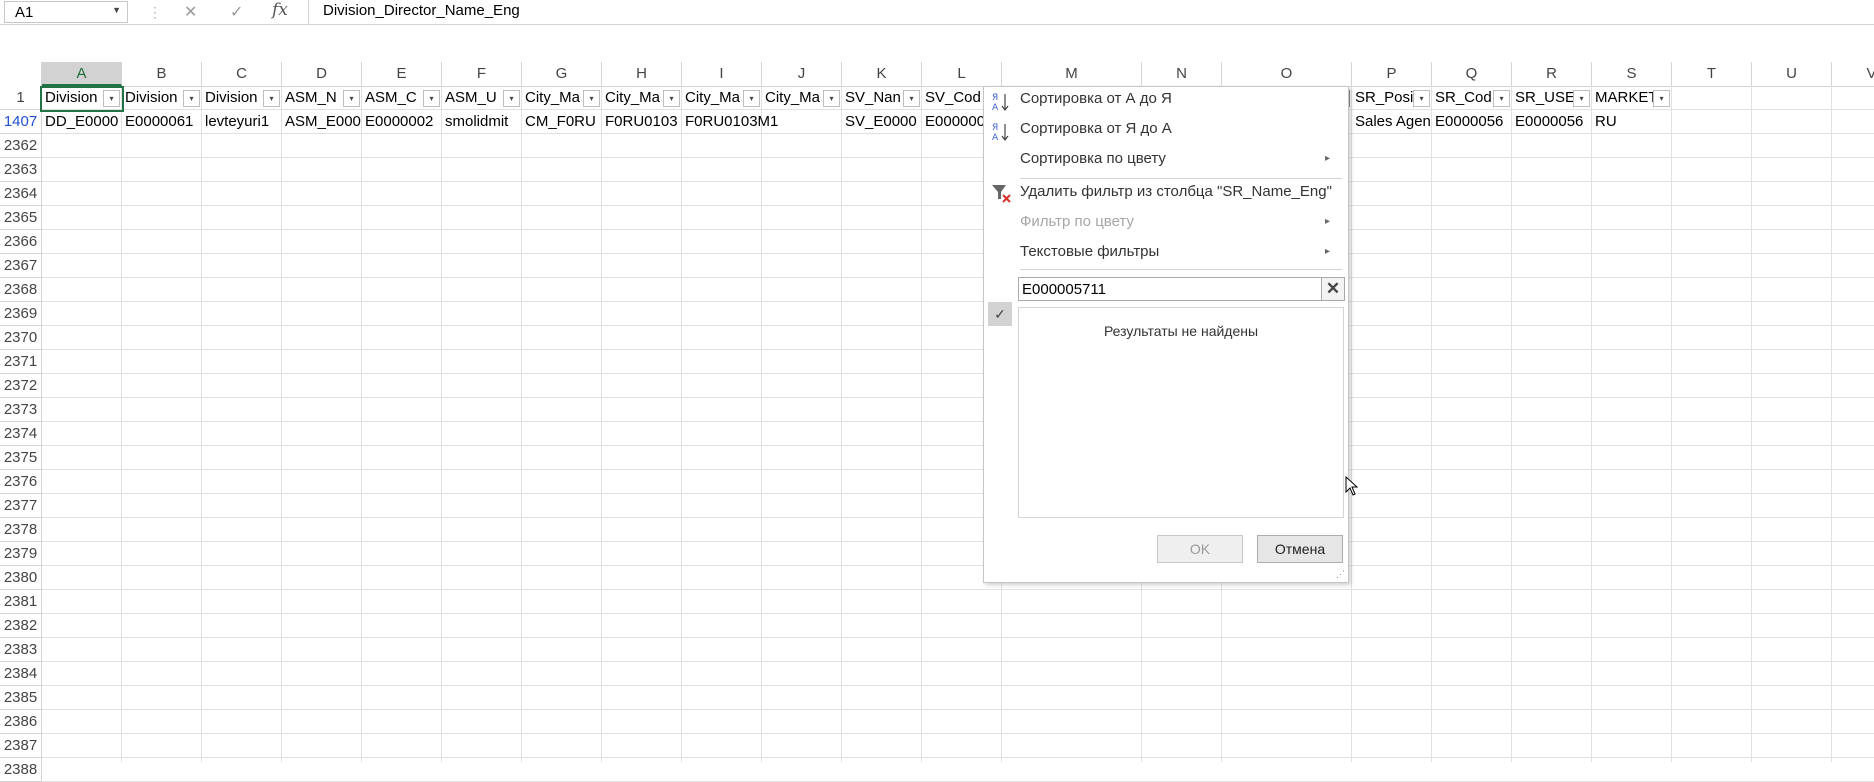 The width and height of the screenshot is (1874, 782). What do you see at coordinates (873, 98) in the screenshot?
I see `header-cell: SV_Nan` at bounding box center [873, 98].